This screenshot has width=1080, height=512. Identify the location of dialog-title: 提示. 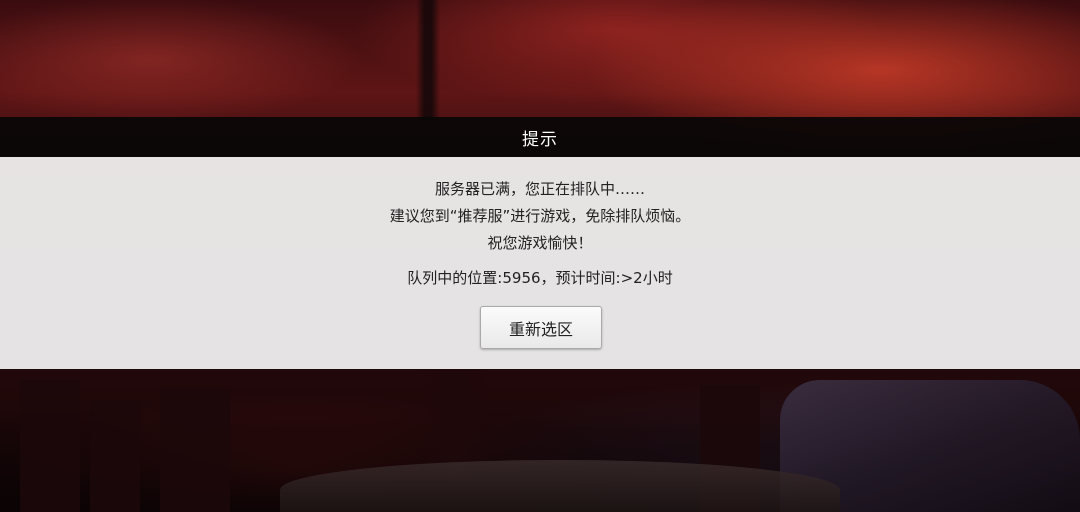
(540, 139).